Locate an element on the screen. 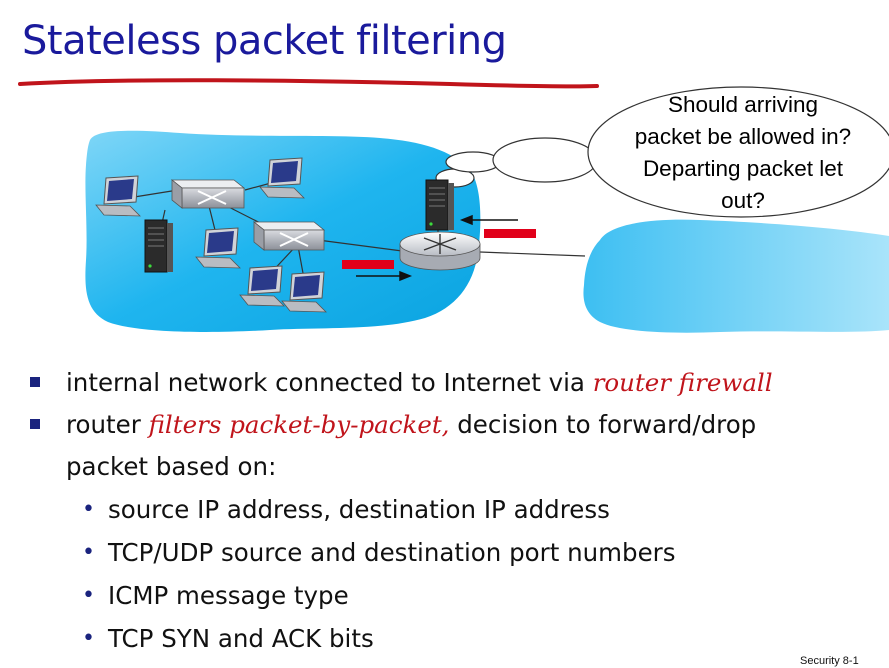 The height and width of the screenshot is (668, 889). slide-footer: Security 8-1 is located at coordinates (829, 661).